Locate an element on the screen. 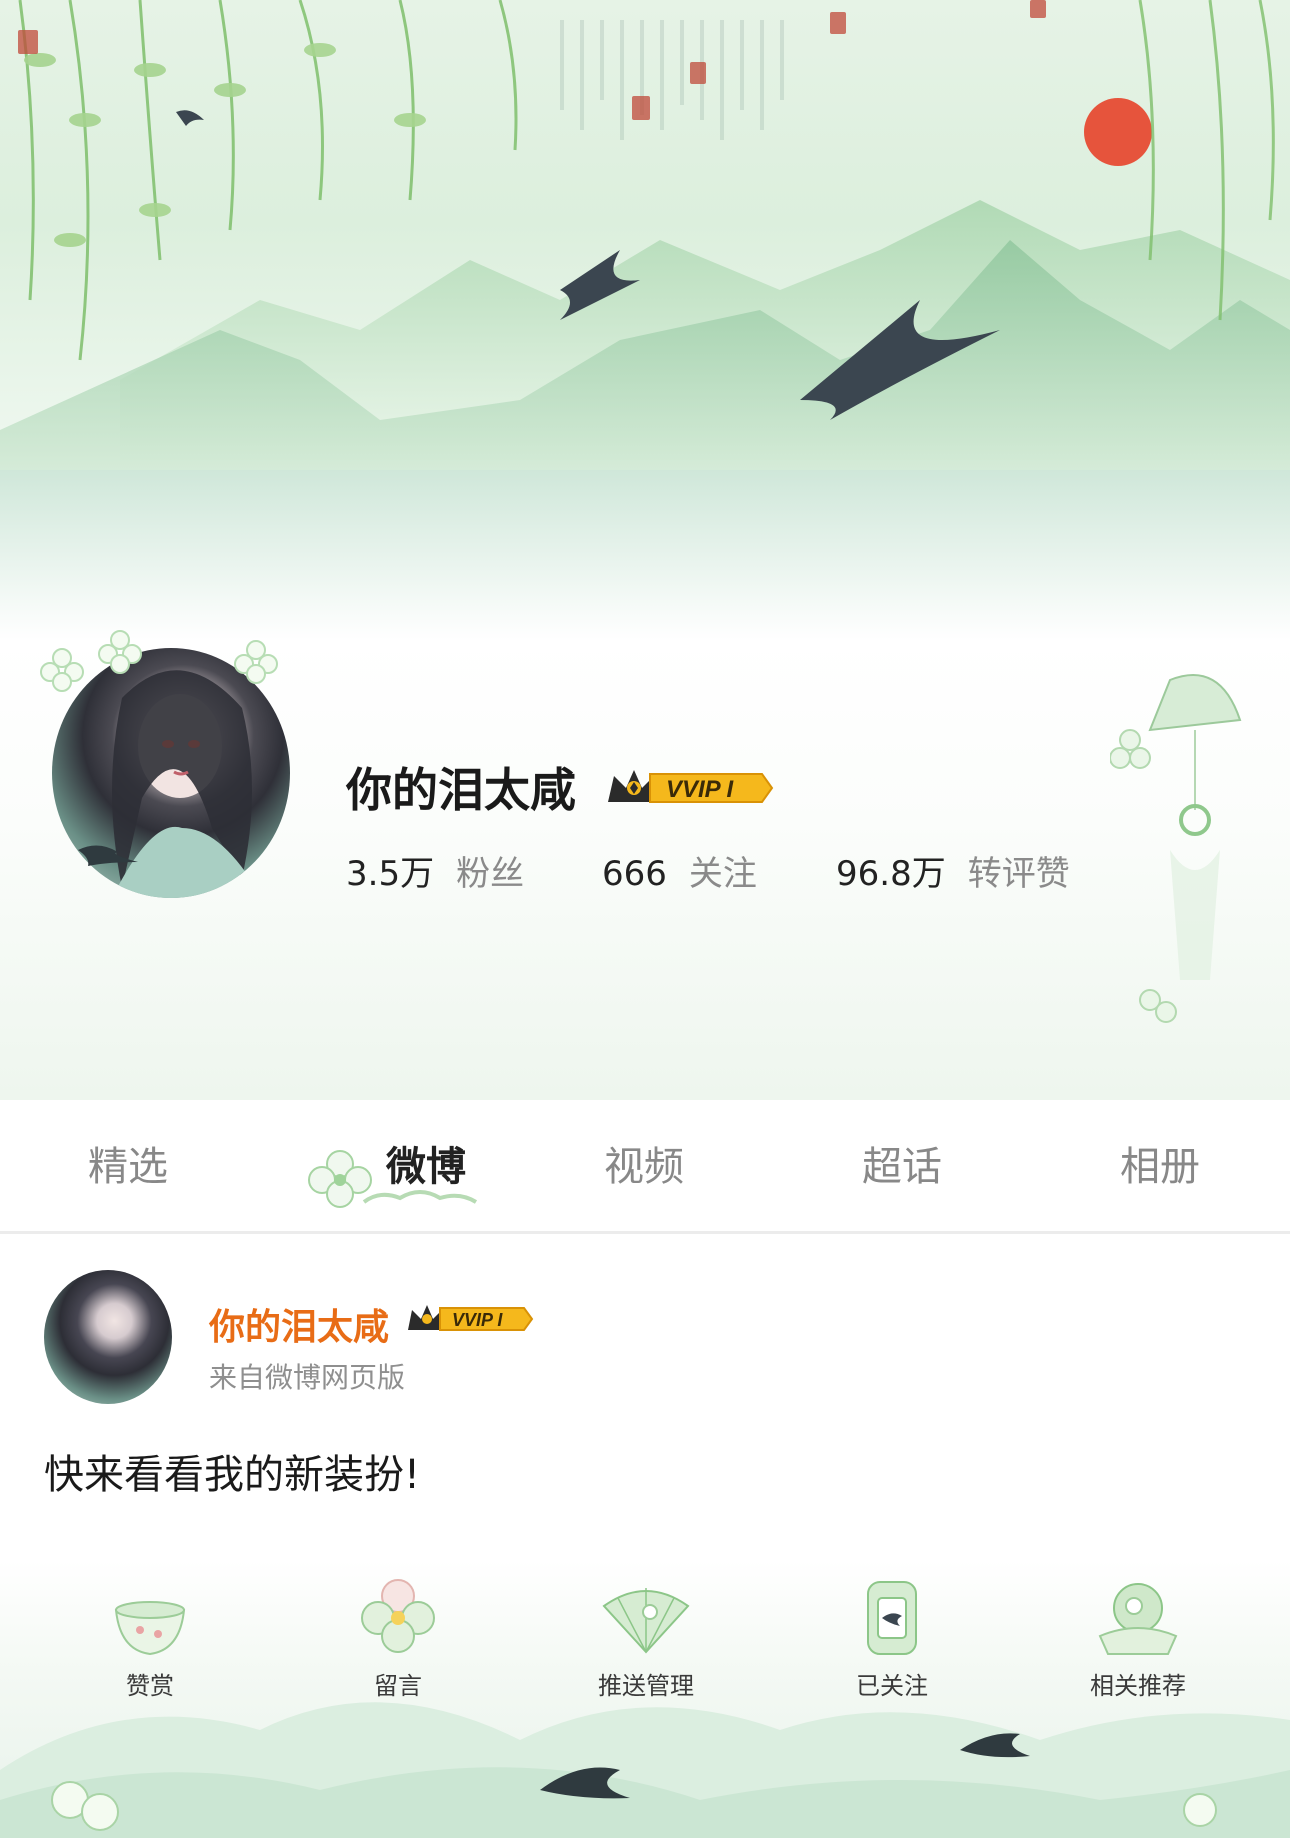 Image resolution: width=1290 pixels, height=1838 pixels. fan-icon is located at coordinates (646, 1619).